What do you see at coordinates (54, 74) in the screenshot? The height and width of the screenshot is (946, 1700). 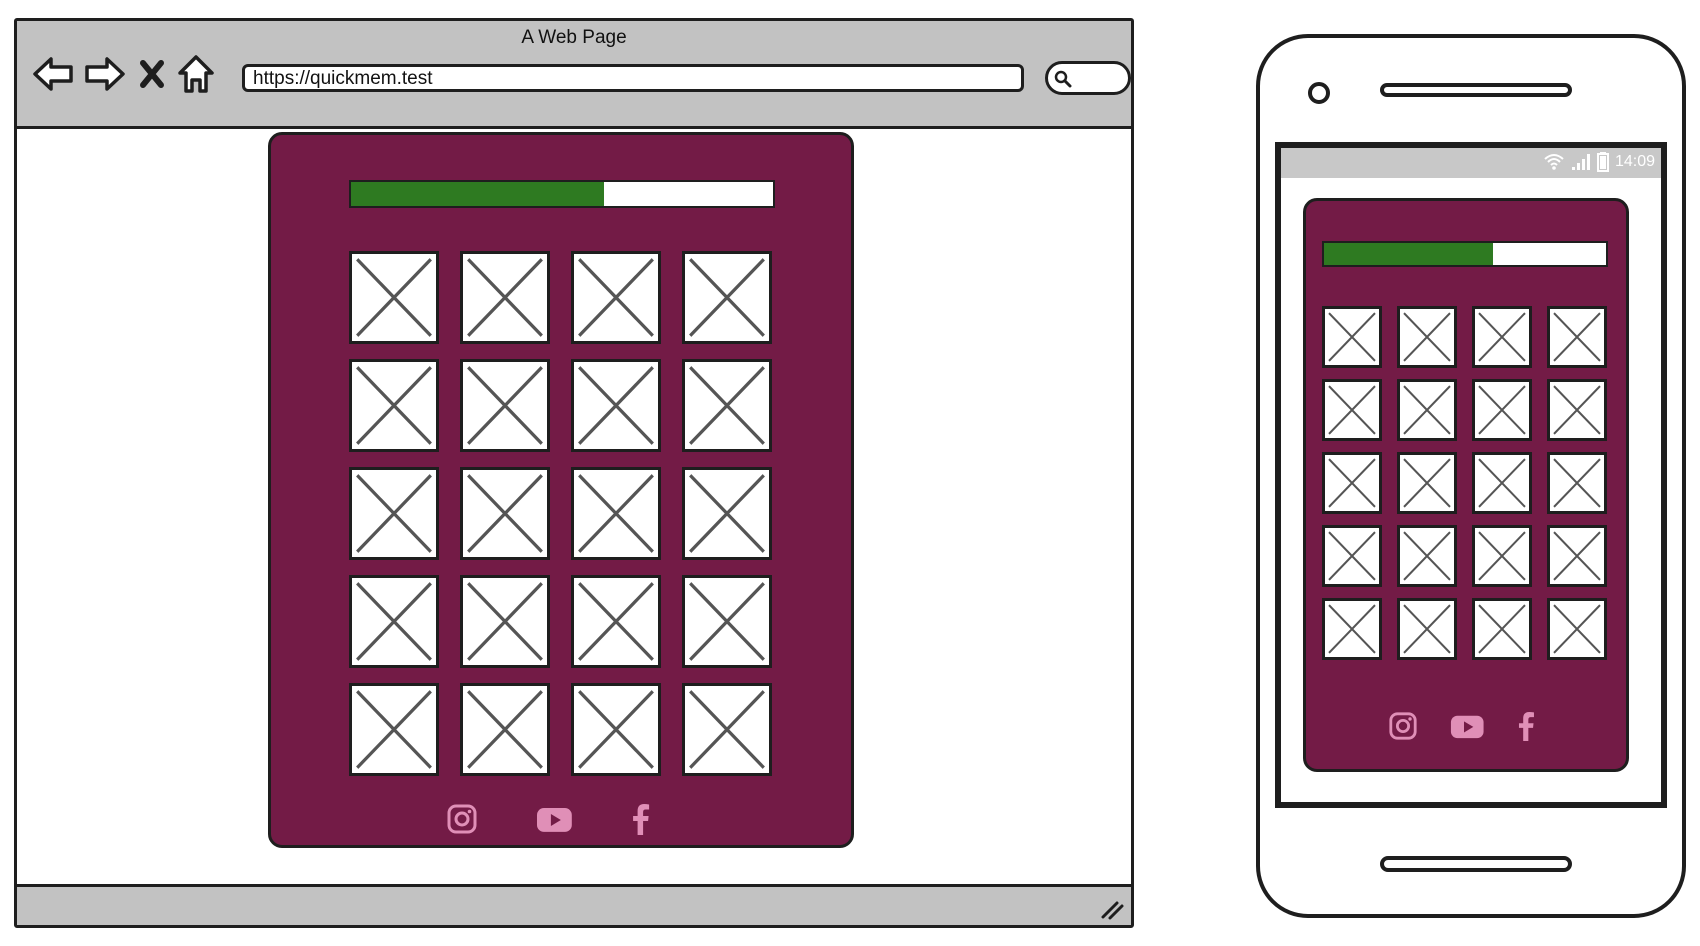 I see `back-arrow-icon` at bounding box center [54, 74].